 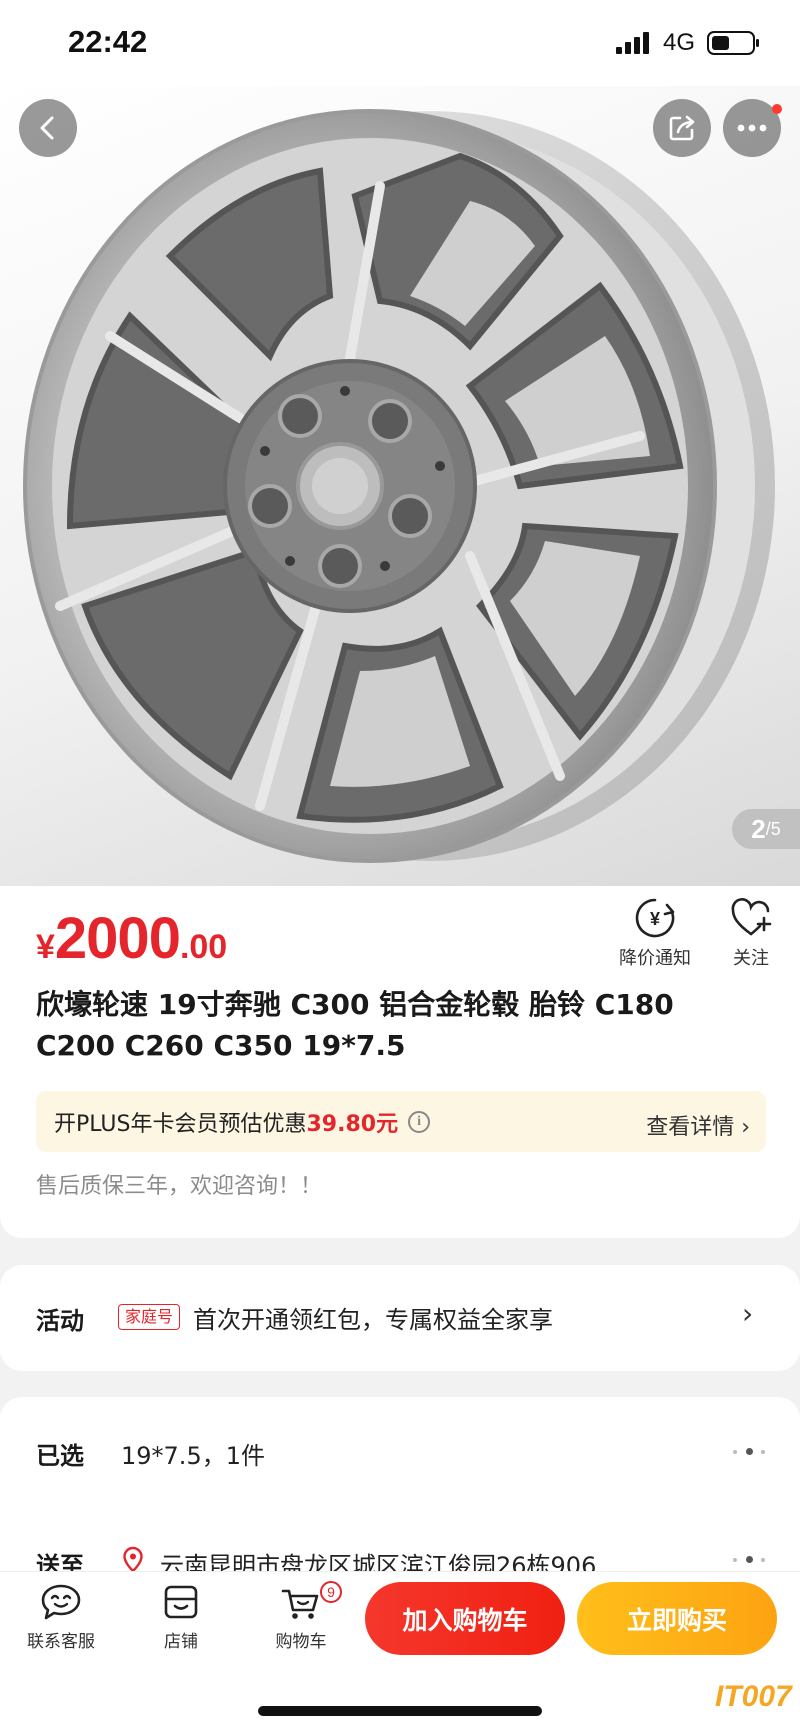 I want to click on image-counter-total: /5, so click(x=773, y=828).